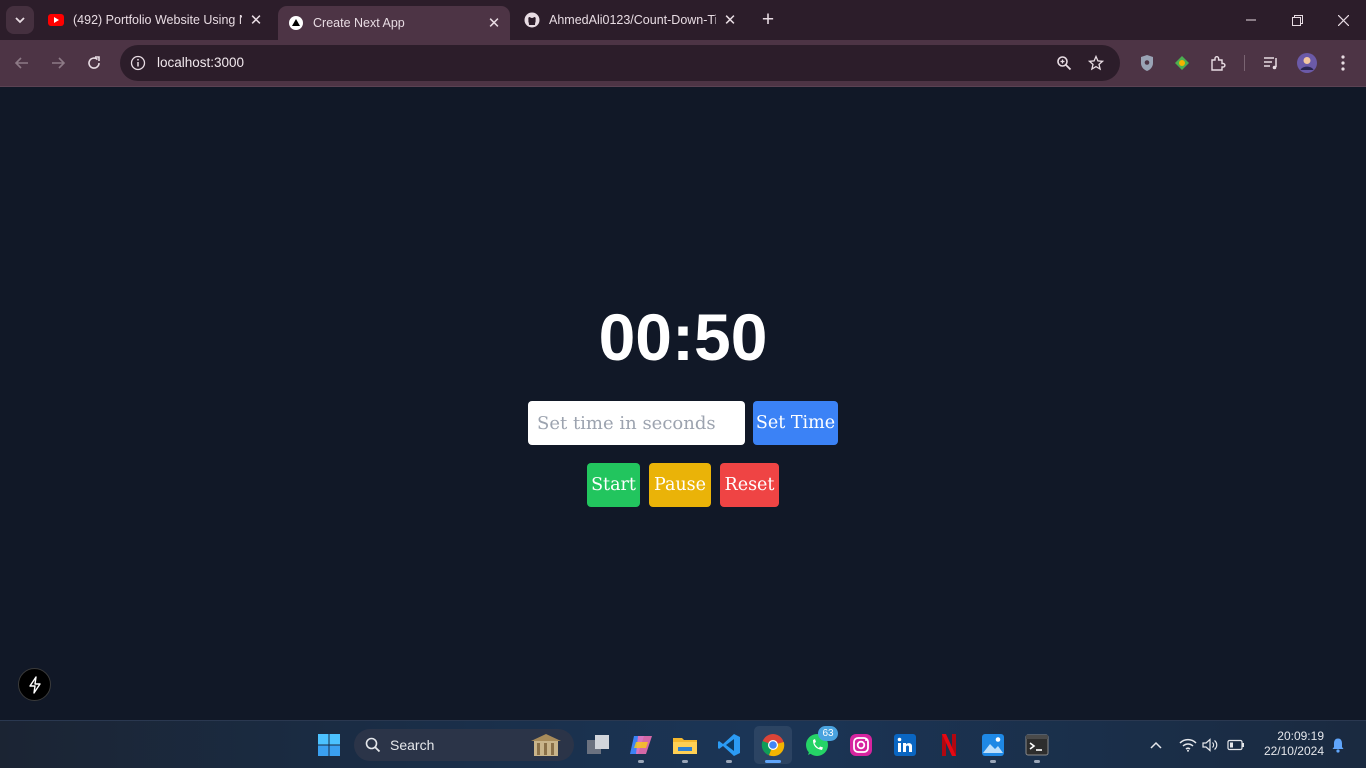 This screenshot has height=768, width=1366. Describe the element at coordinates (620, 63) in the screenshot. I see `address-bar: localhost:3000` at that location.